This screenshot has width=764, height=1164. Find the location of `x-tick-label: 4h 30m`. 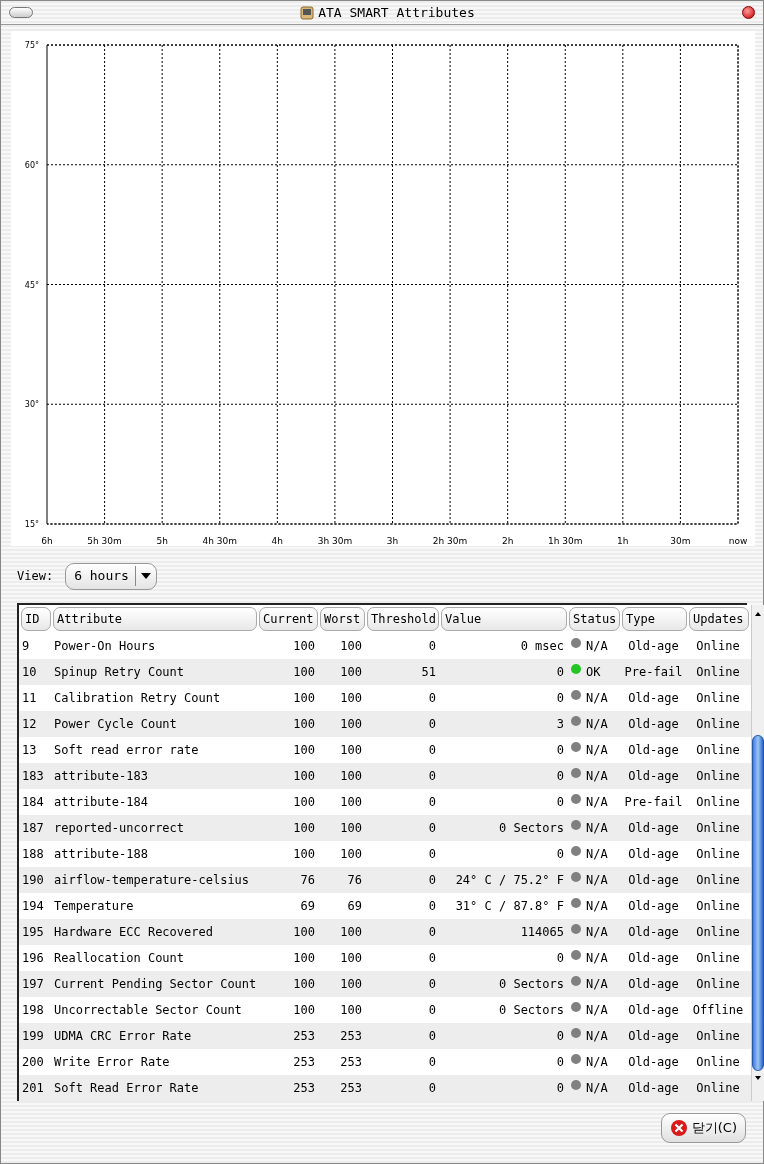

x-tick-label: 4h 30m is located at coordinates (219, 541).